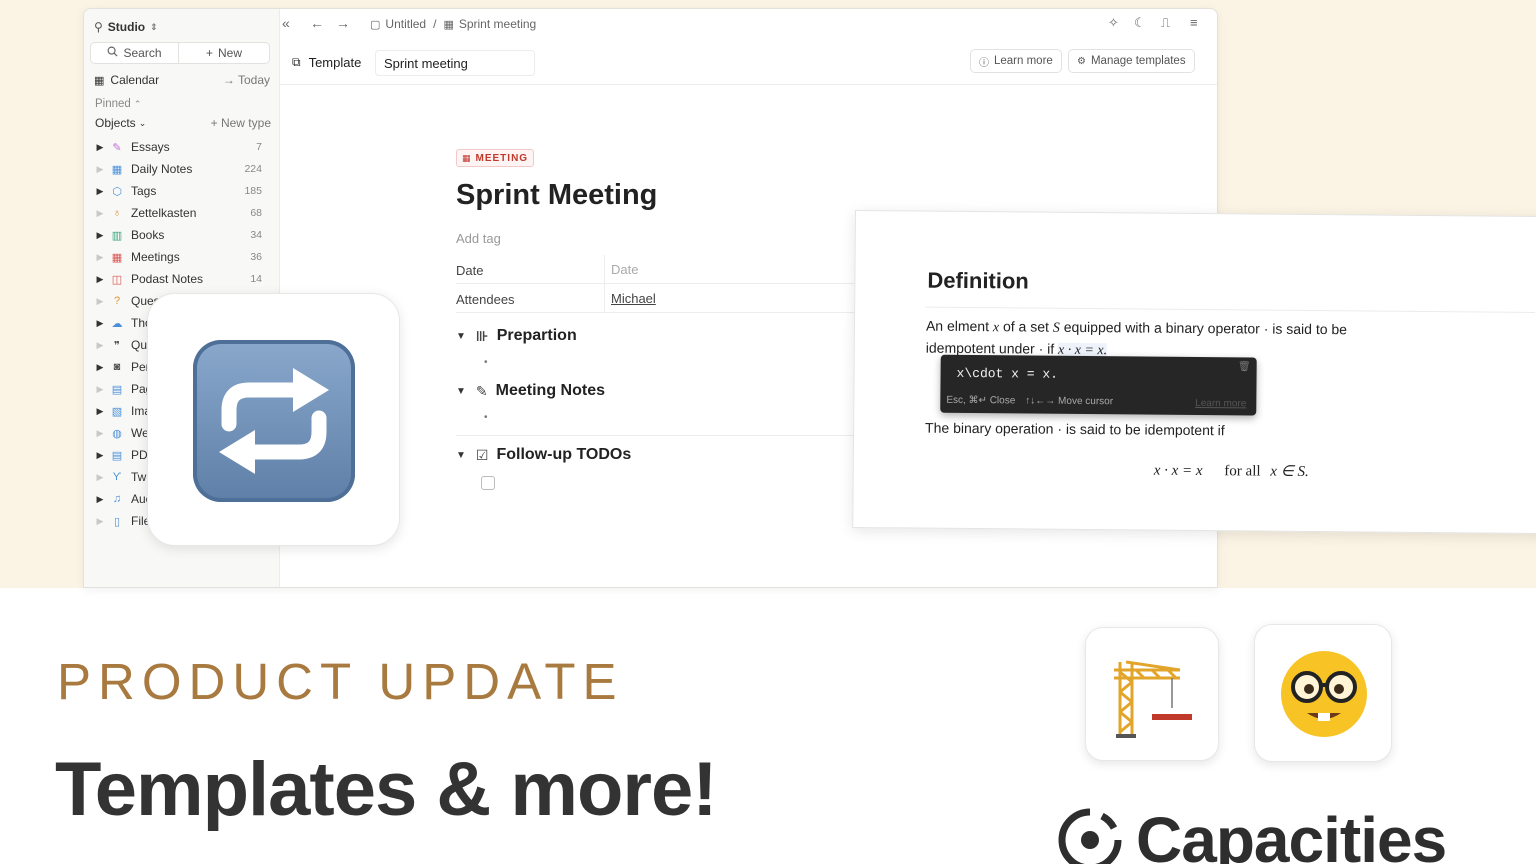 The width and height of the screenshot is (1536, 864). I want to click on pinned-label: Pinned, so click(113, 104).